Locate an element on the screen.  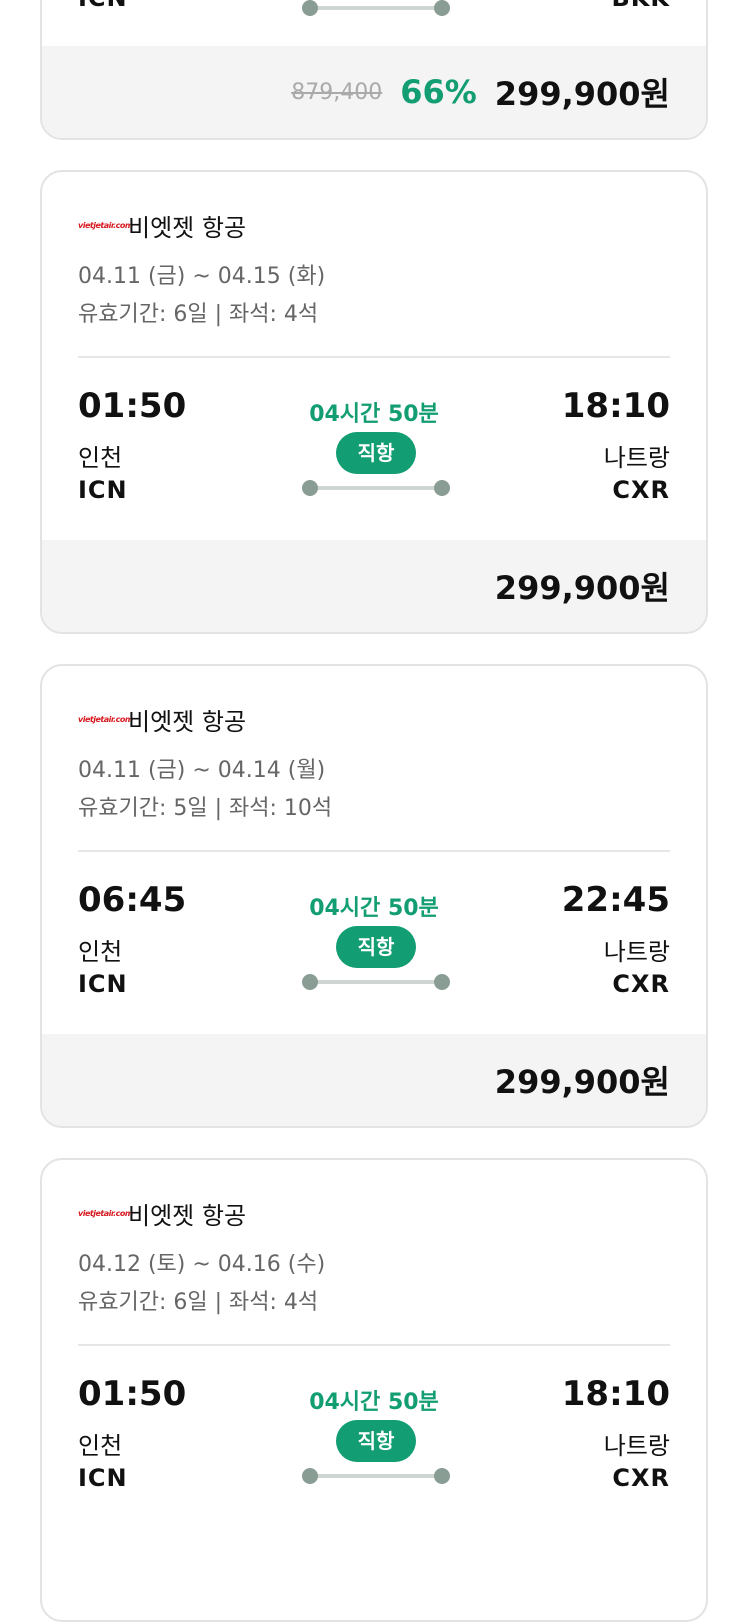
validity-seats: 유효기간: 5일 | 좌석: 10석 is located at coordinates (205, 808).